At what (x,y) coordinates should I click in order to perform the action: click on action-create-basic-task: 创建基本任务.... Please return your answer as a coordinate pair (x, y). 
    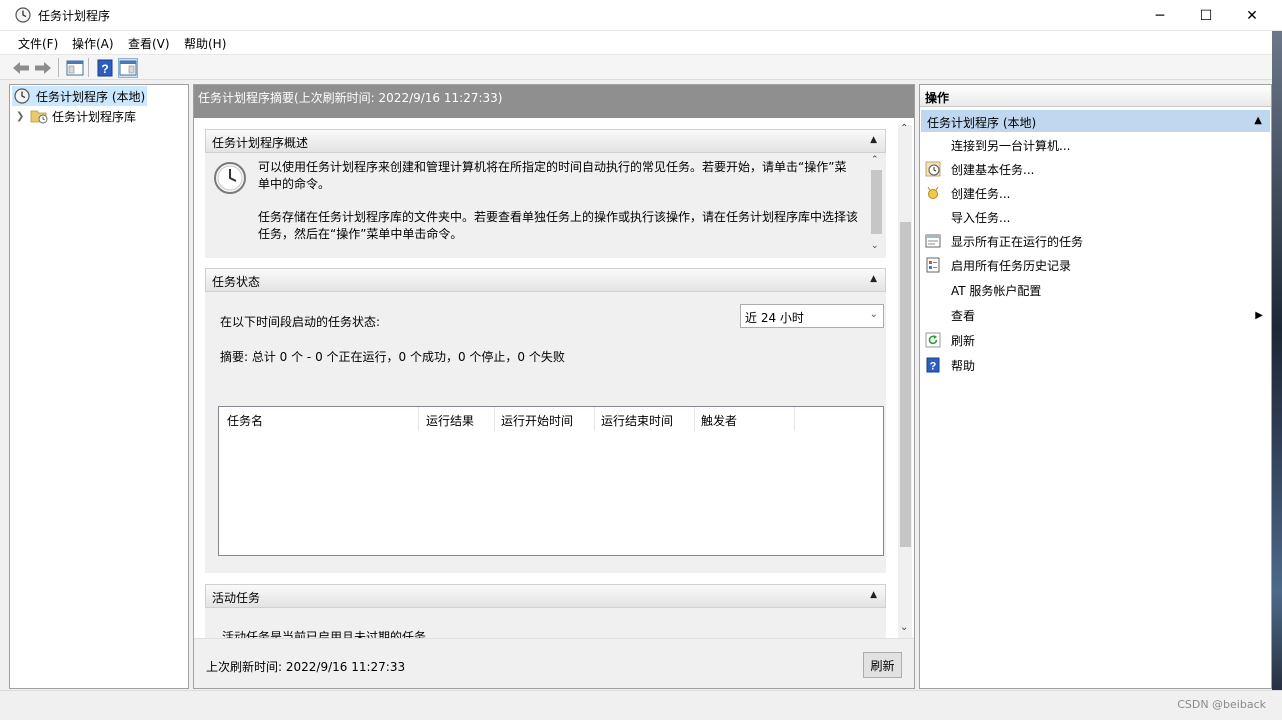
    Looking at the image, I should click on (1095, 169).